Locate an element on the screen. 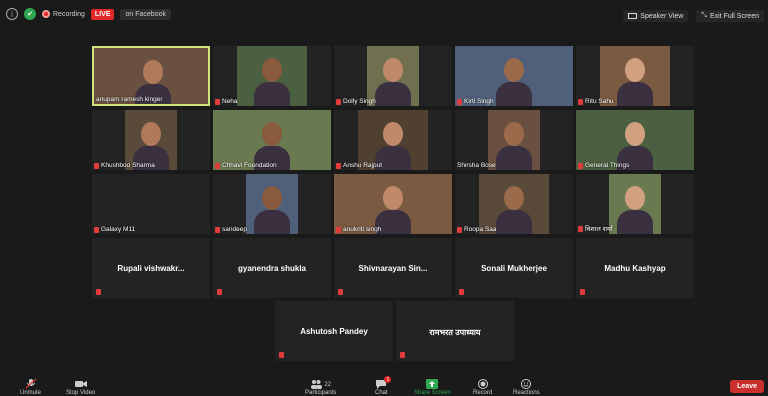  speaker-view-button: Speaker View is located at coordinates (656, 16).